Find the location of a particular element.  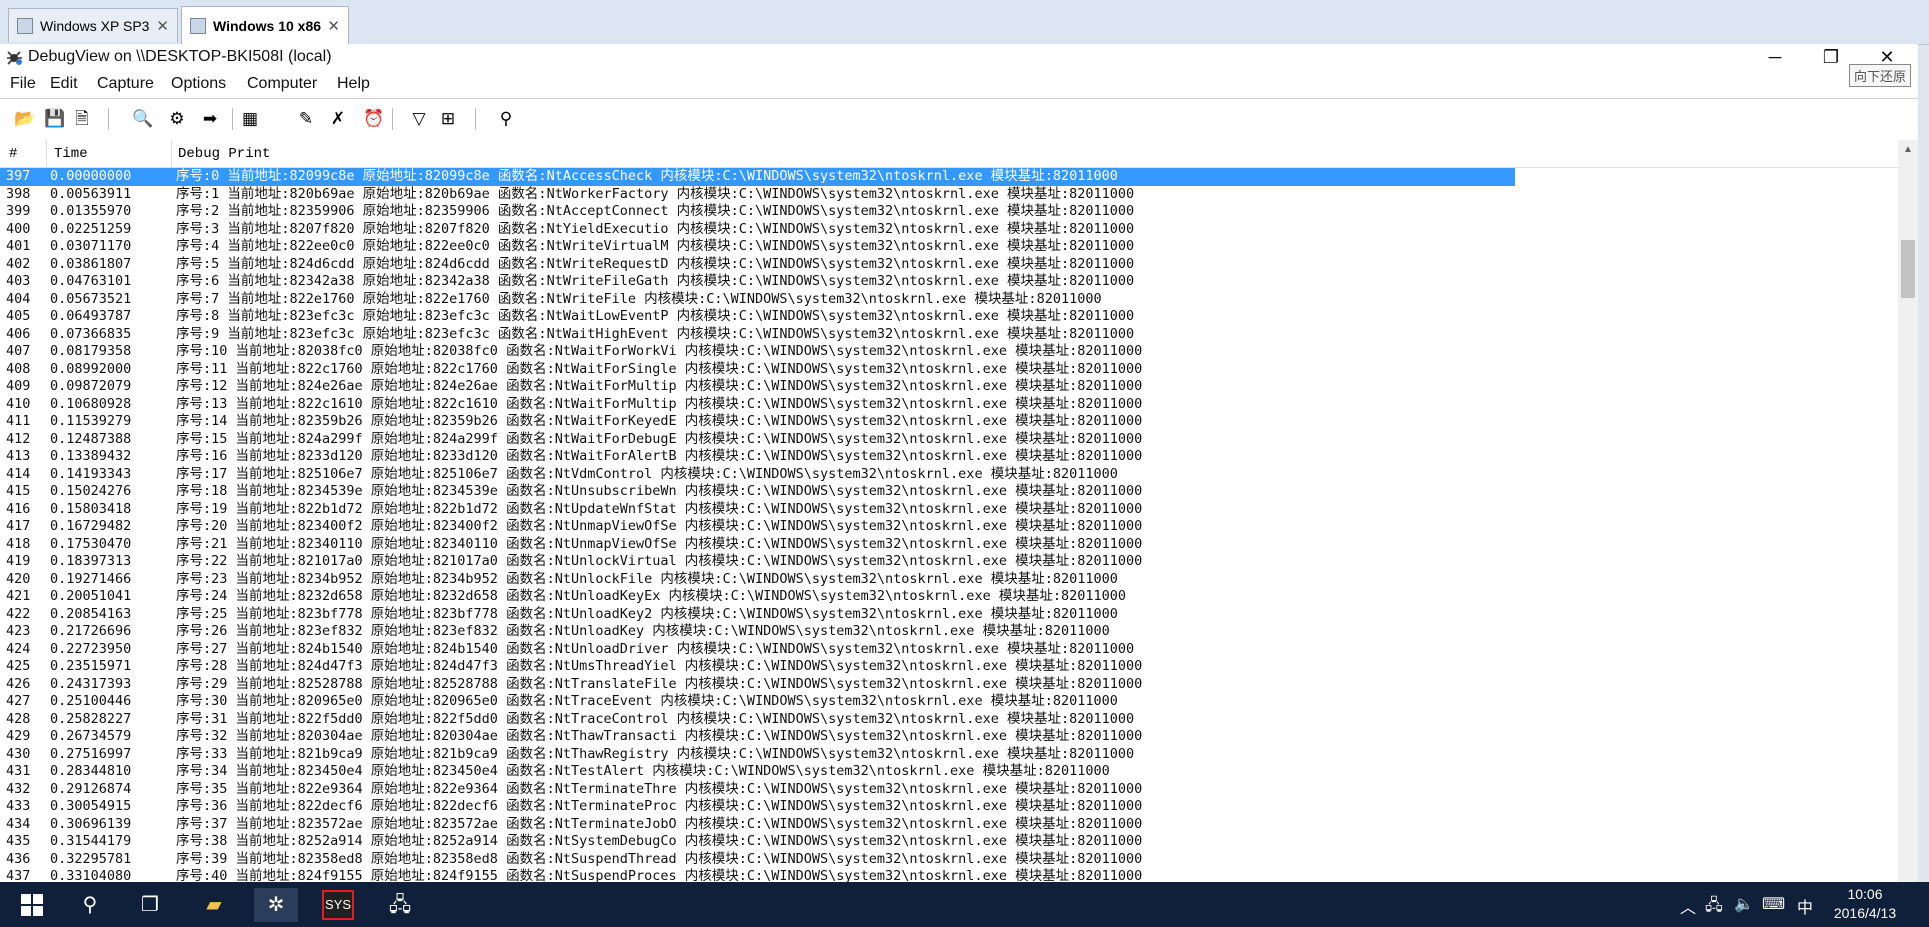

scrollbar-thumb is located at coordinates (1908, 269).